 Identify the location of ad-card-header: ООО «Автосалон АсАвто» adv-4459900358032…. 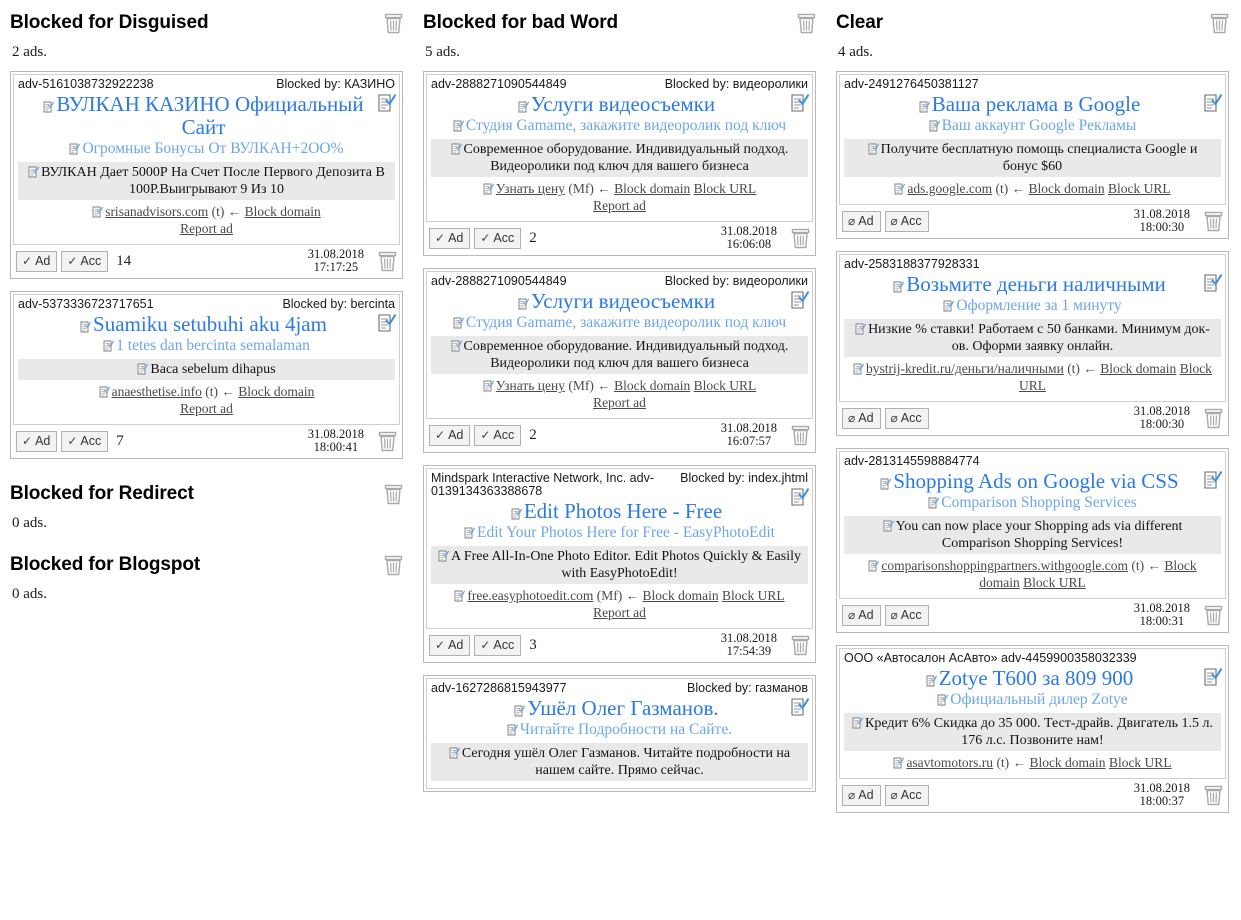
(1032, 658).